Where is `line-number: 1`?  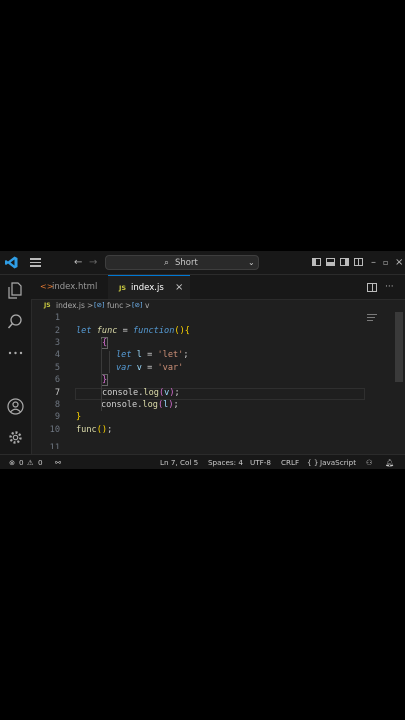 line-number: 1 is located at coordinates (57, 318).